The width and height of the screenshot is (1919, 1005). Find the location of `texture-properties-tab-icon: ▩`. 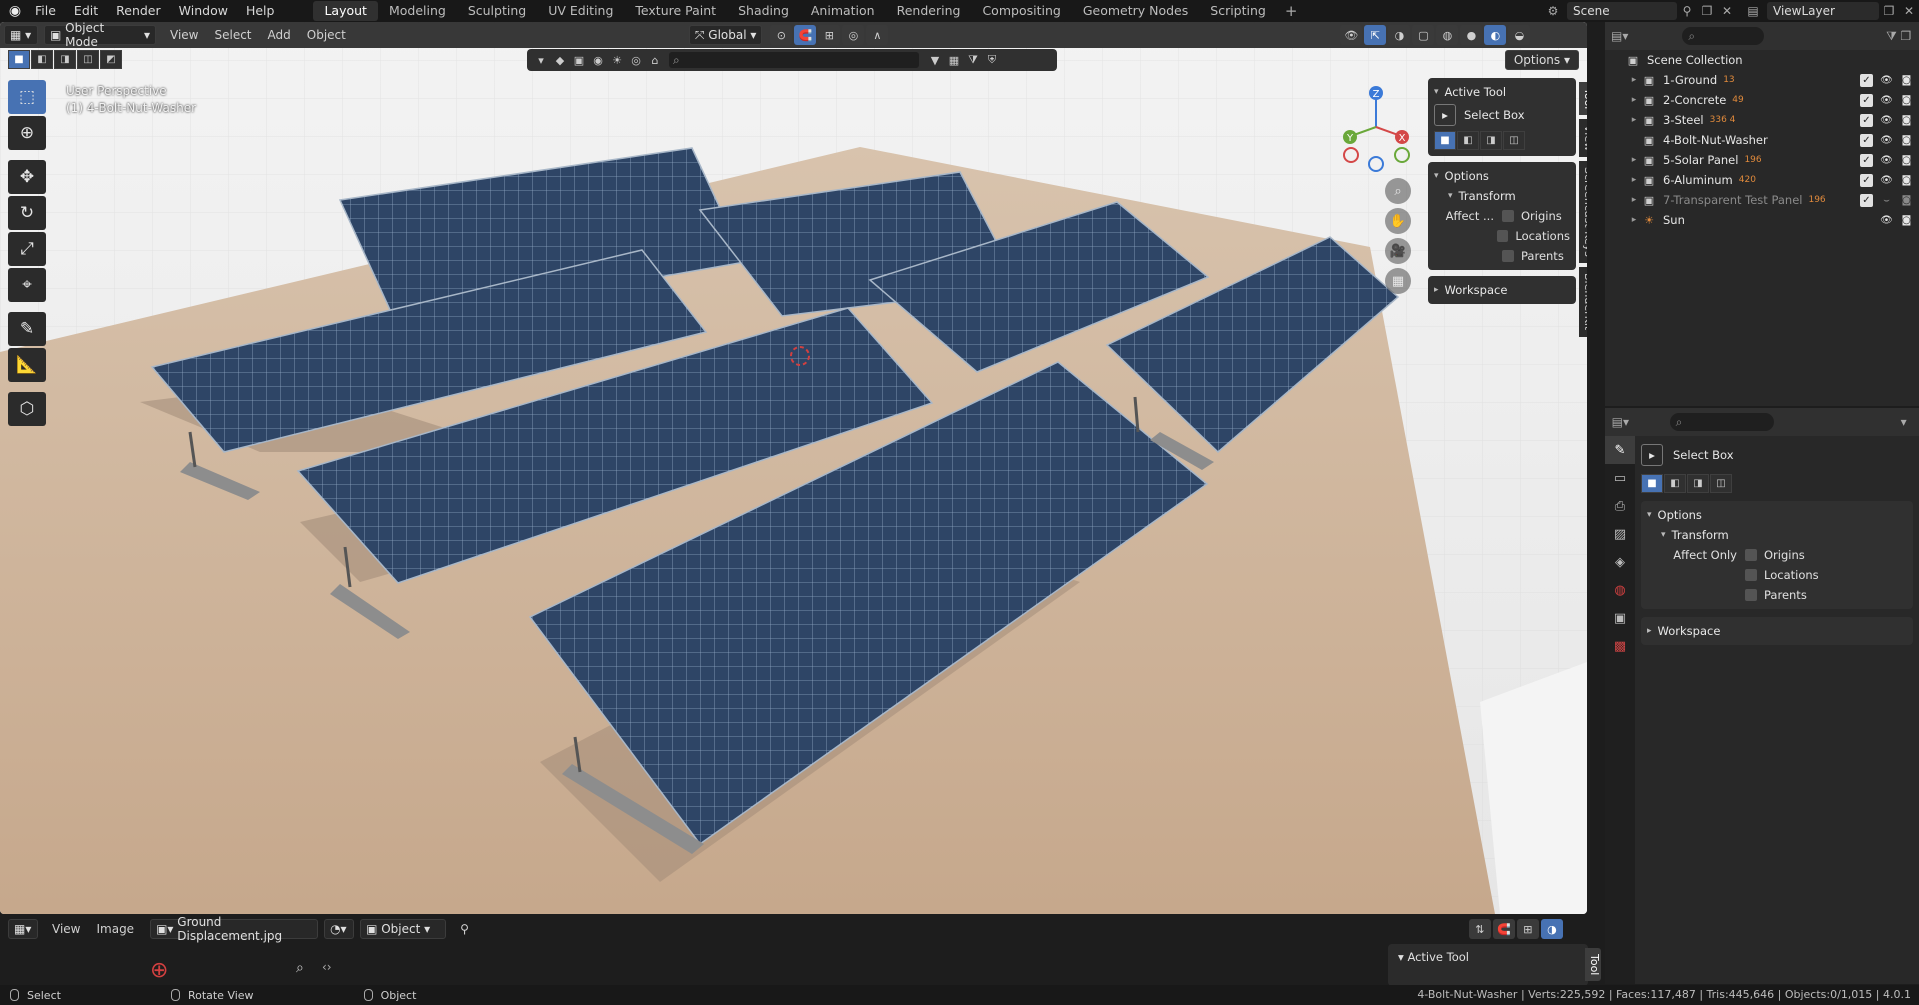

texture-properties-tab-icon: ▩ is located at coordinates (1620, 646).